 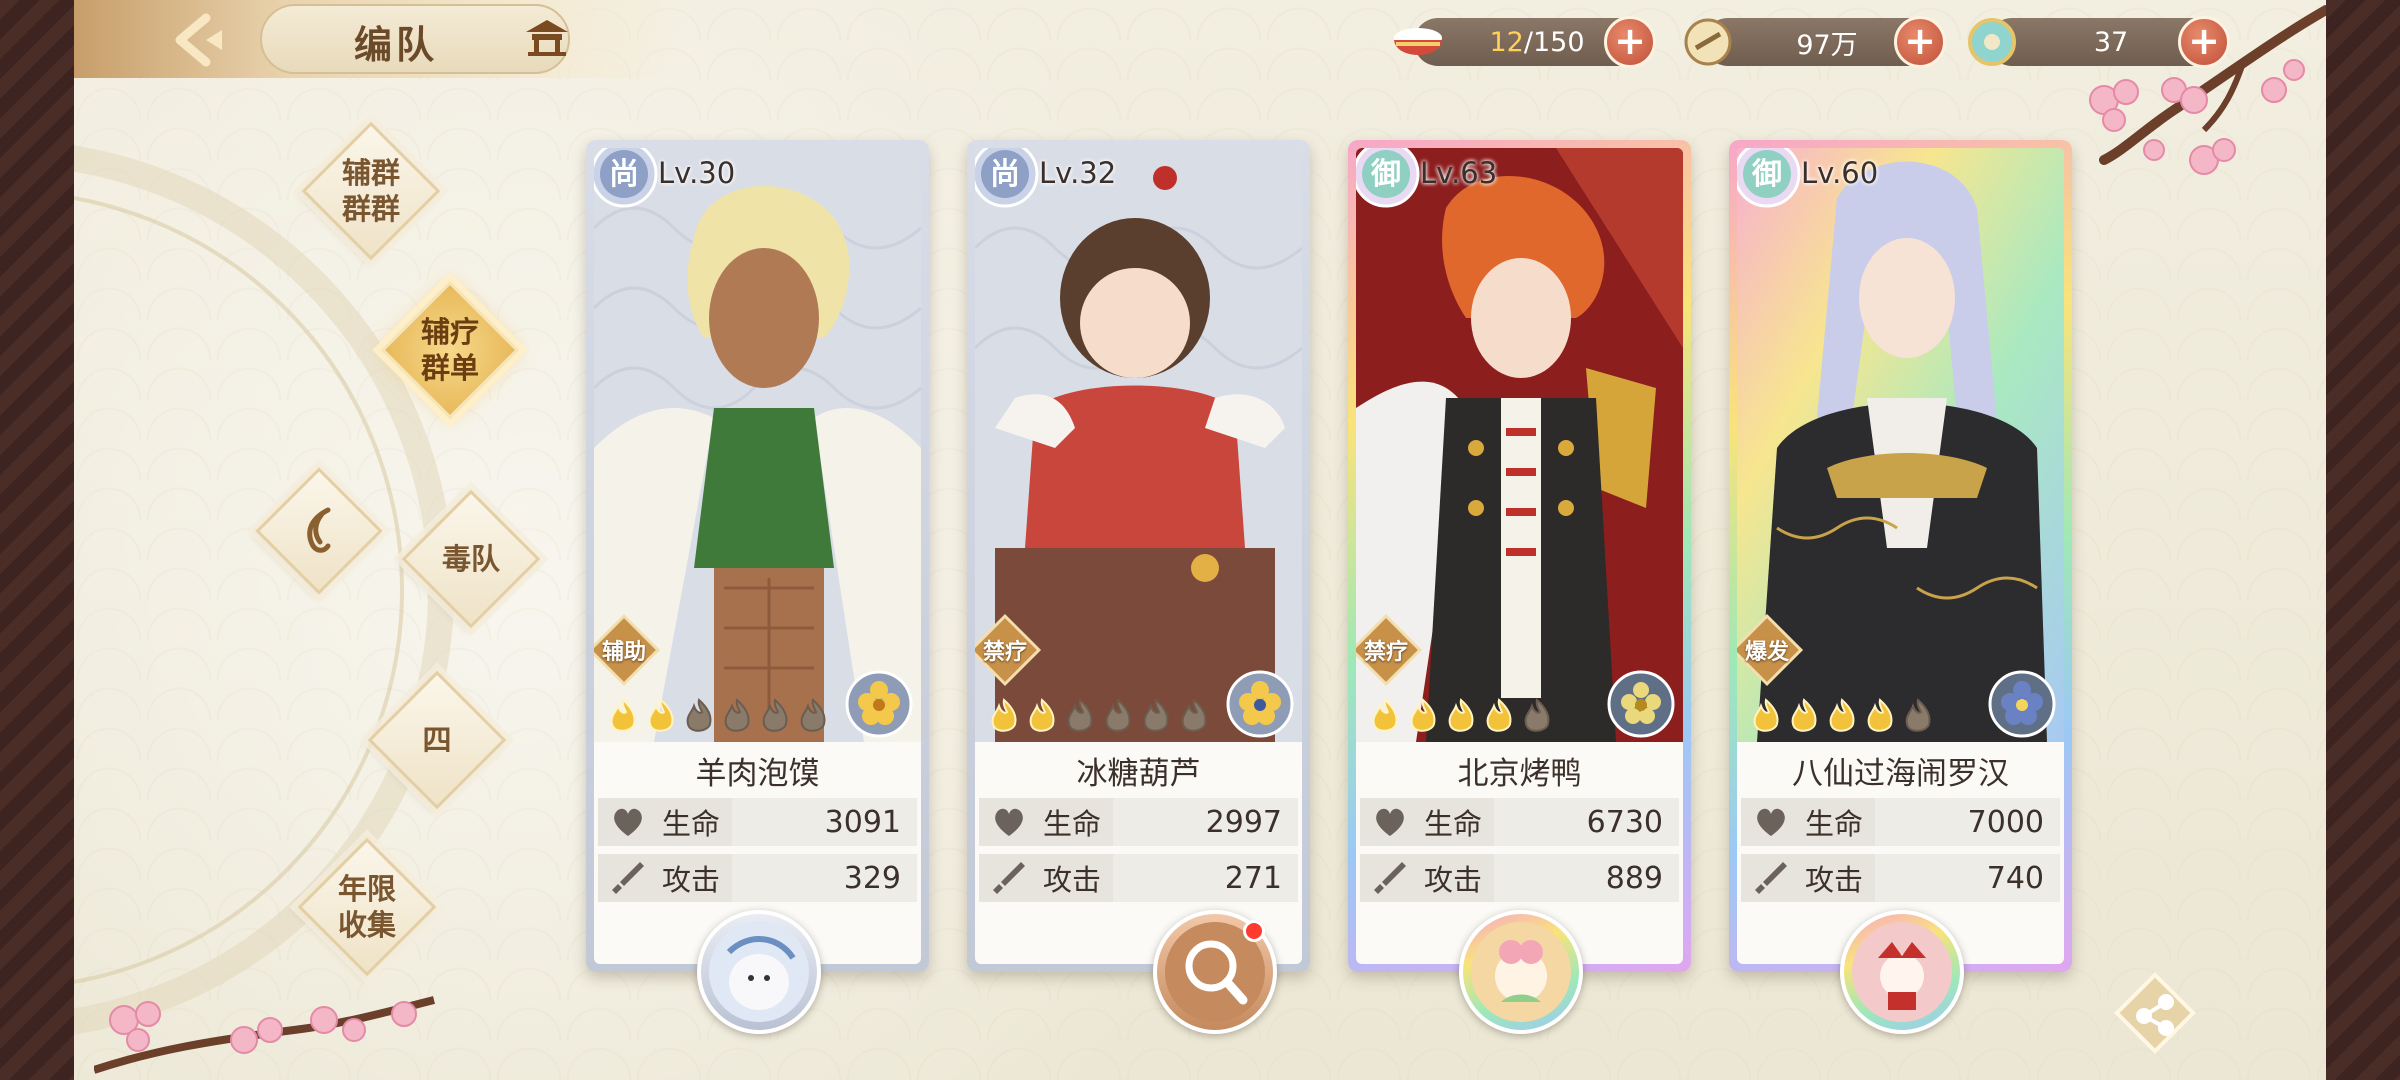 What do you see at coordinates (757, 822) in the screenshot?
I see `hp-stat-row: 生命 3091` at bounding box center [757, 822].